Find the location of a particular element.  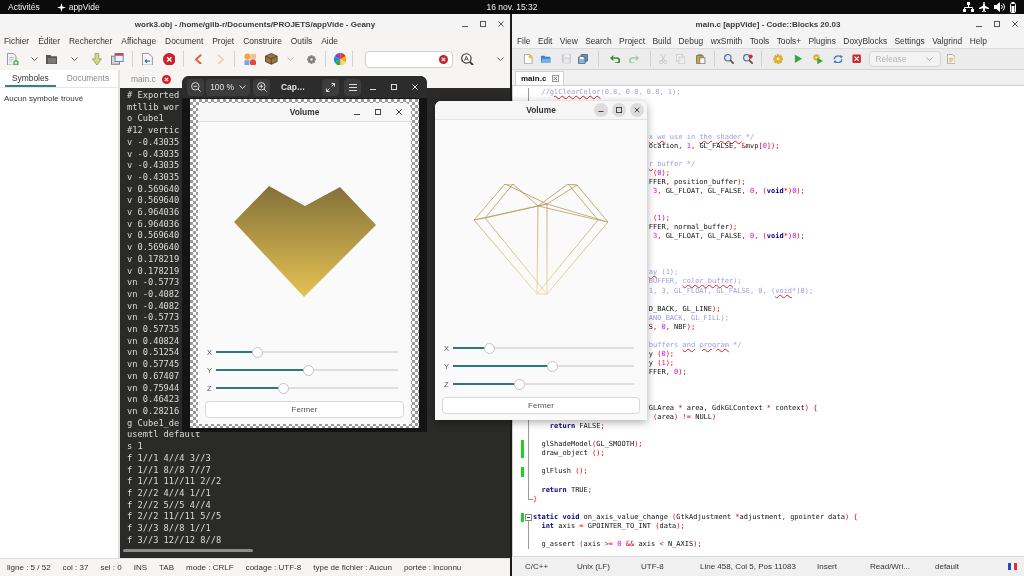

code-line: f 3//3 12//12 8//8 is located at coordinates (174, 540).